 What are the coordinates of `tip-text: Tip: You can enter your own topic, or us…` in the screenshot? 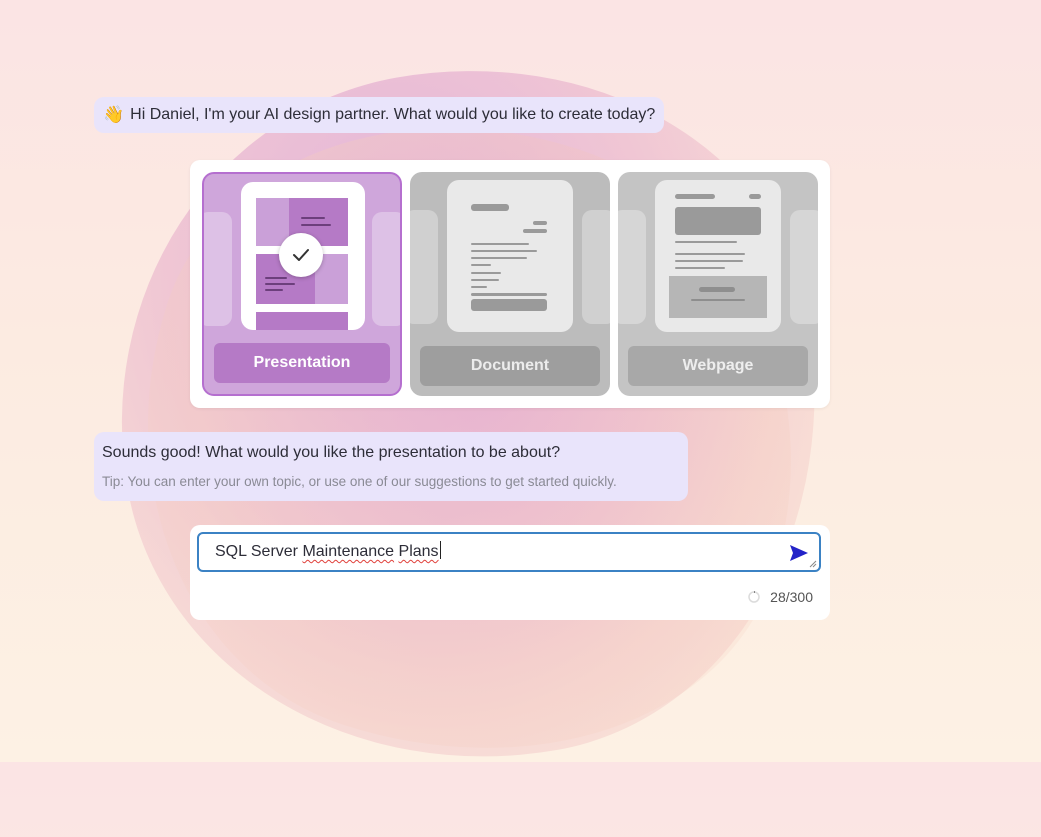 It's located at (359, 481).